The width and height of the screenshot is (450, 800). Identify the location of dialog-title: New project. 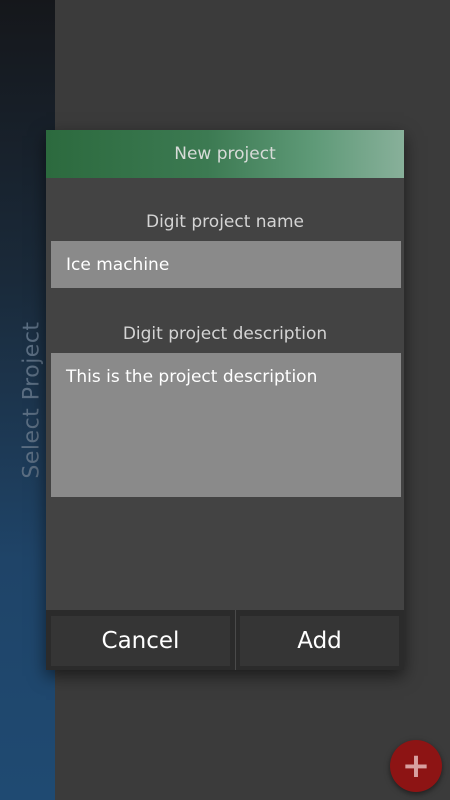
(225, 154).